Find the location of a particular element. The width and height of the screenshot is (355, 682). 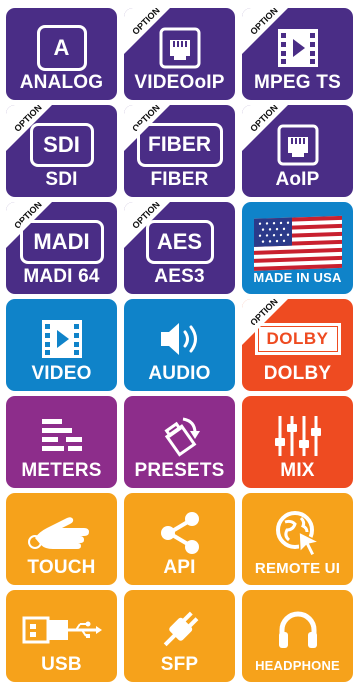

fiber-box-icon: FIBER is located at coordinates (179, 145).